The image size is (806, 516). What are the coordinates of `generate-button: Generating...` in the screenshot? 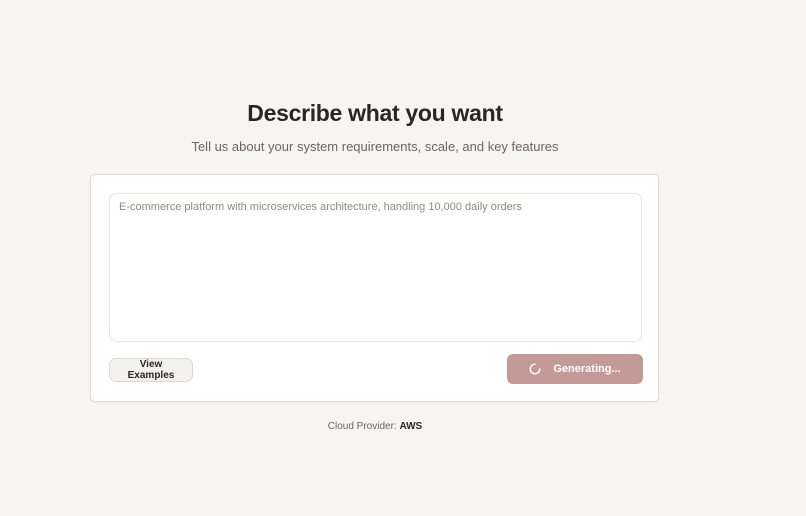 It's located at (575, 369).